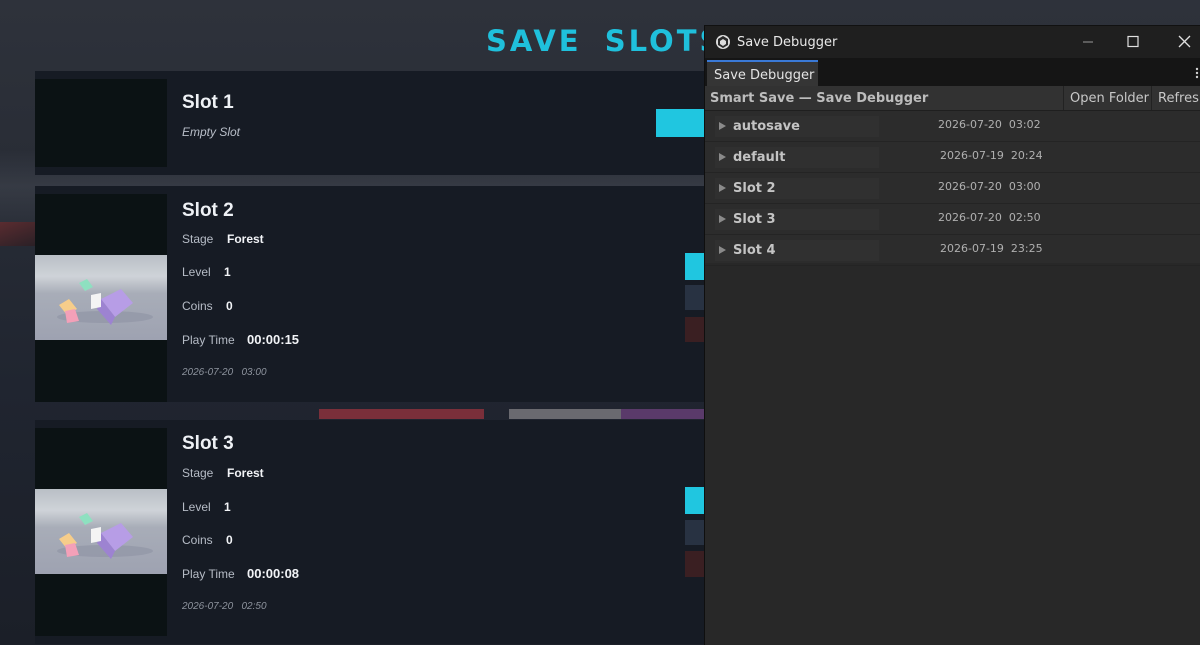  Describe the element at coordinates (723, 42) in the screenshot. I see `unity-icon` at that location.